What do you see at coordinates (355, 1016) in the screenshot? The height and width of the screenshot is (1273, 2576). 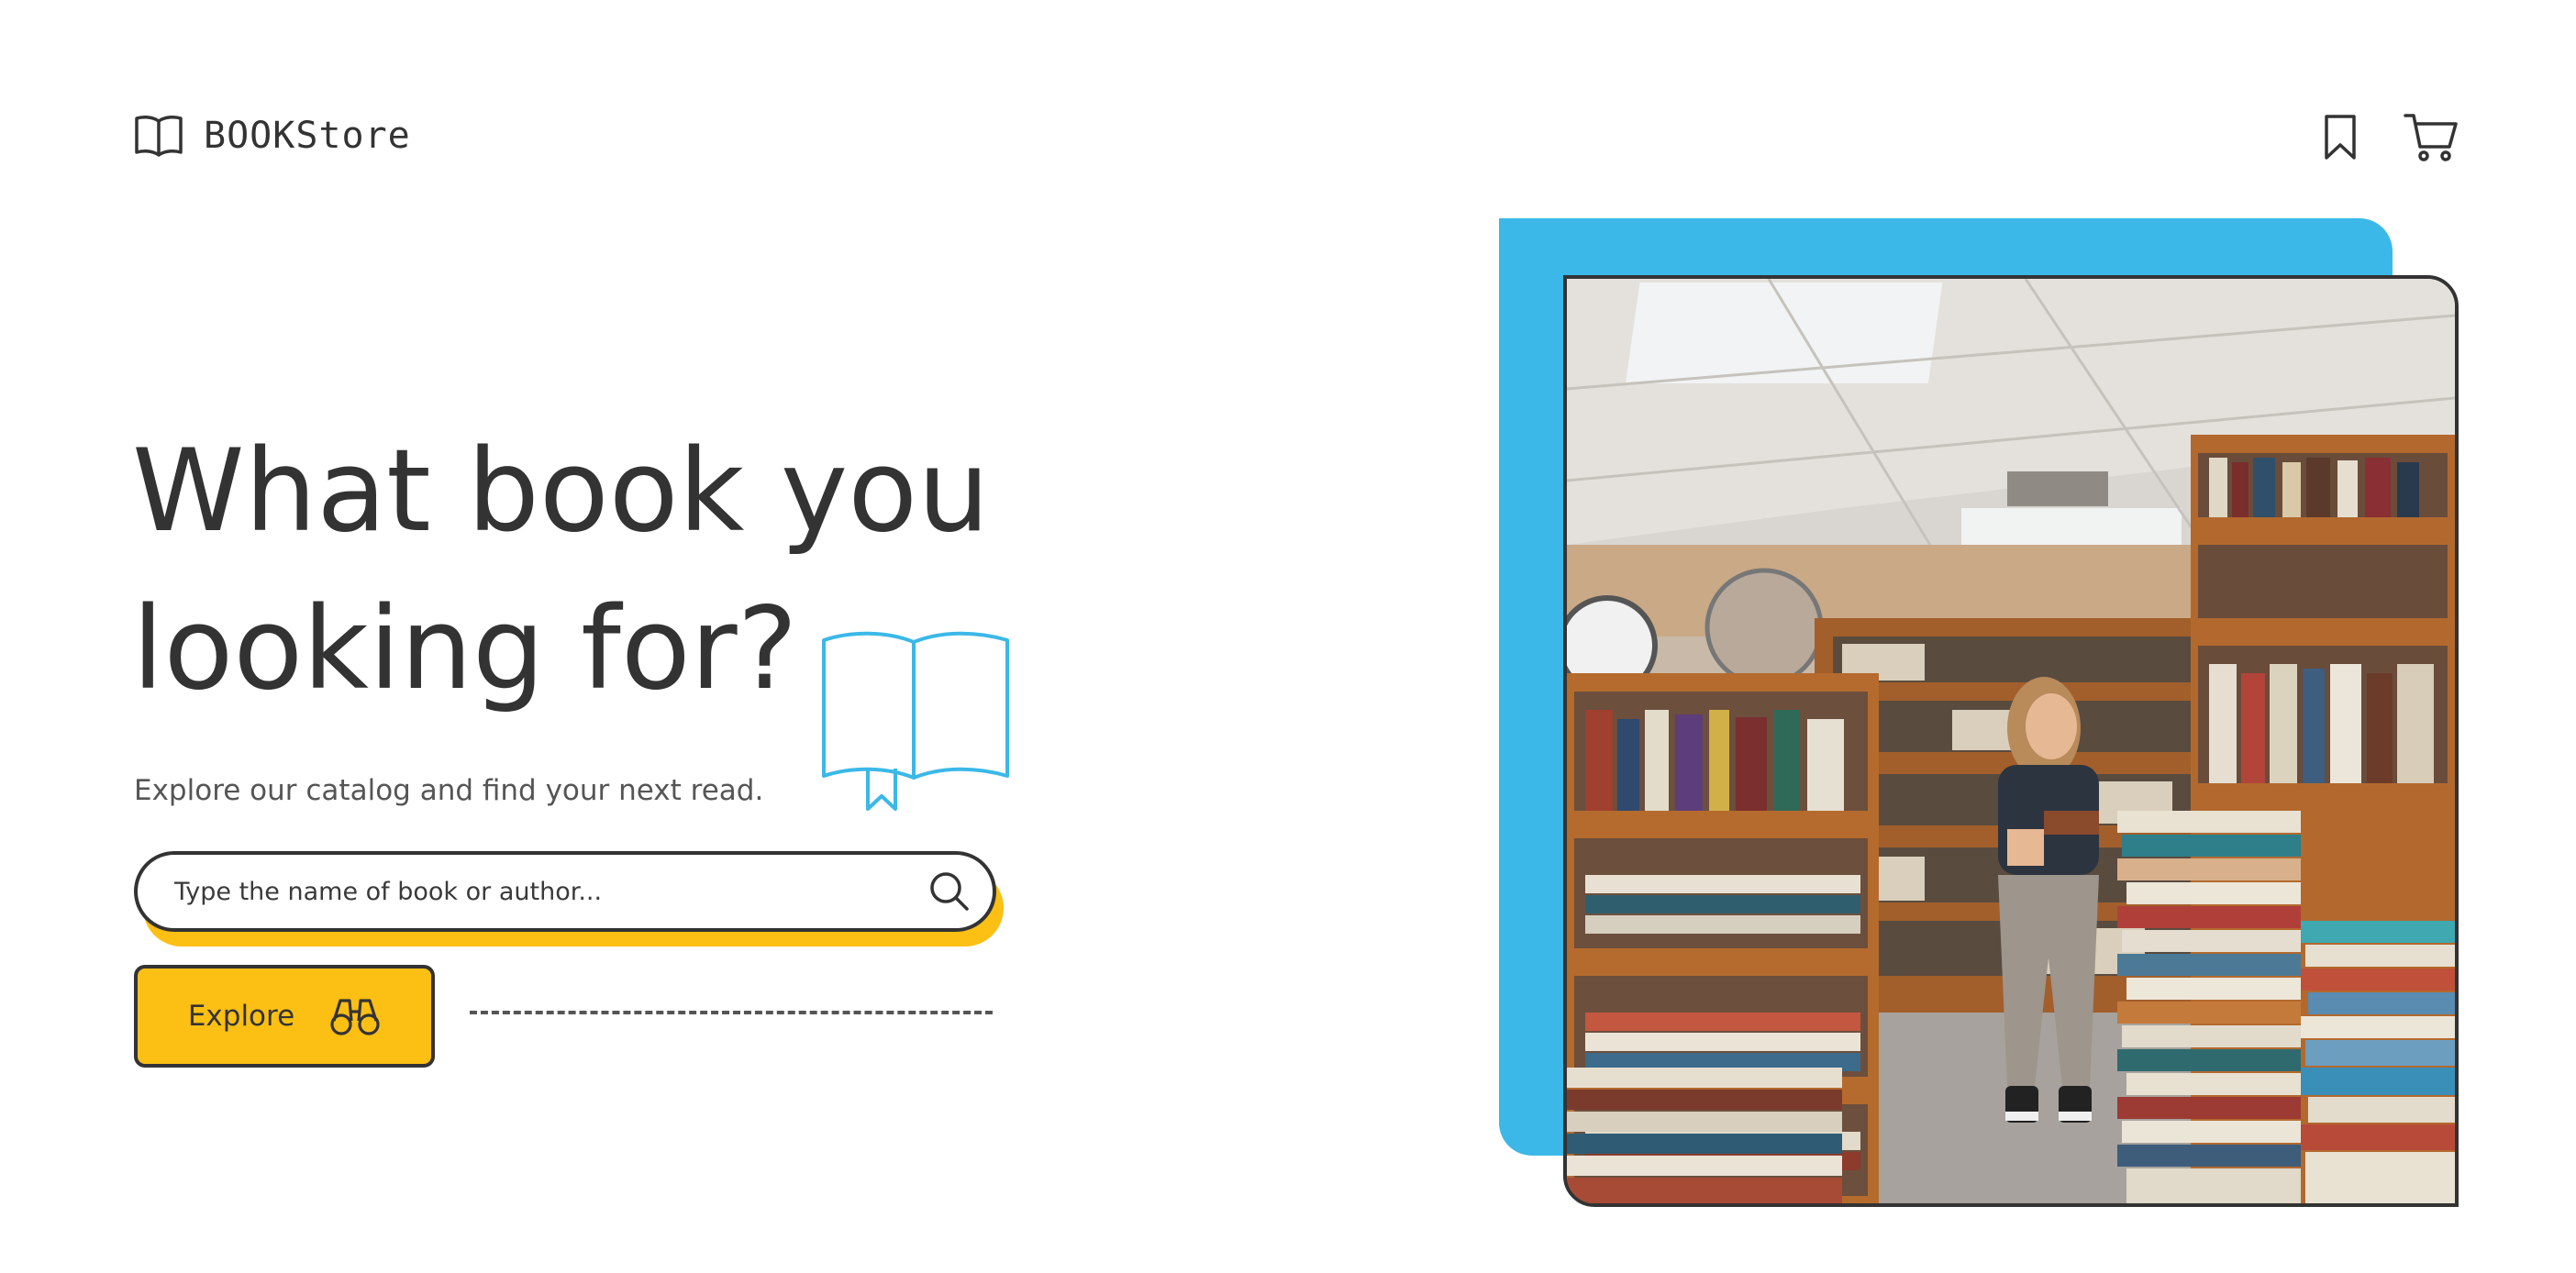 I see `binoculars-icon` at bounding box center [355, 1016].